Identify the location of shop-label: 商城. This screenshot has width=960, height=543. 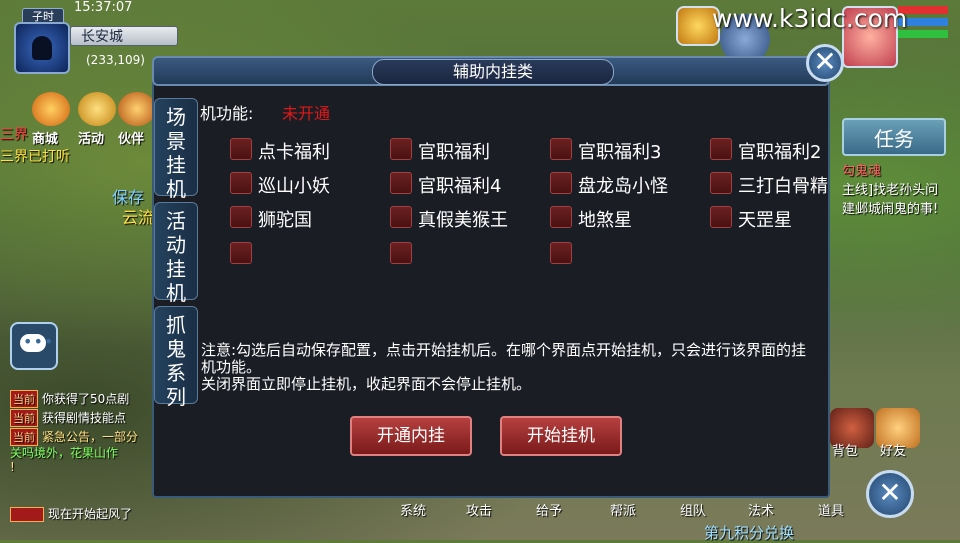
(45, 139).